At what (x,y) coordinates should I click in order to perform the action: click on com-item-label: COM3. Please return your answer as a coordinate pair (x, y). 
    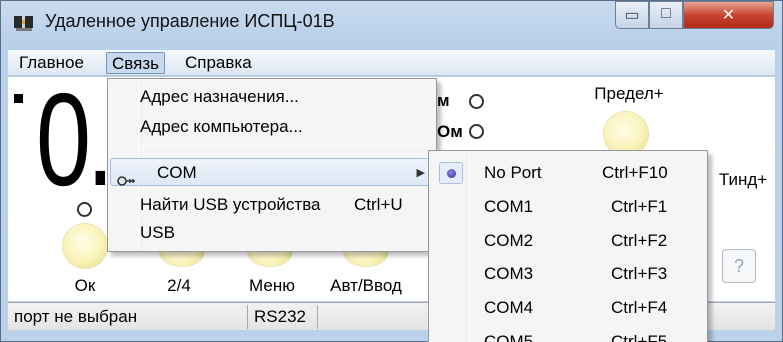
    Looking at the image, I should click on (509, 273).